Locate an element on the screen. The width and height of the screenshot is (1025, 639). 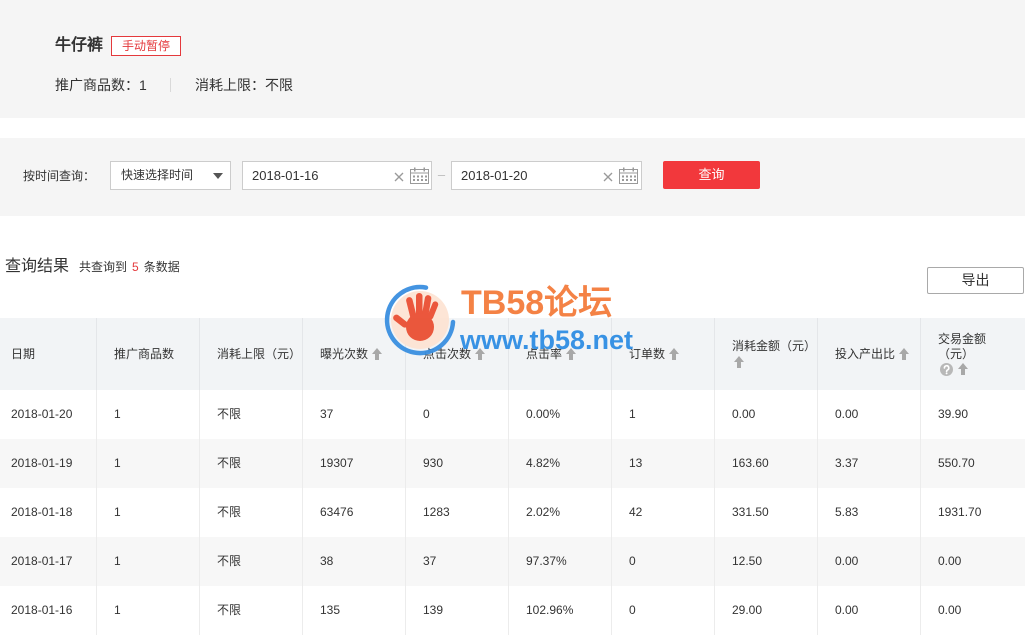
column-header-roi: 投入产出比 is located at coordinates (869, 354).